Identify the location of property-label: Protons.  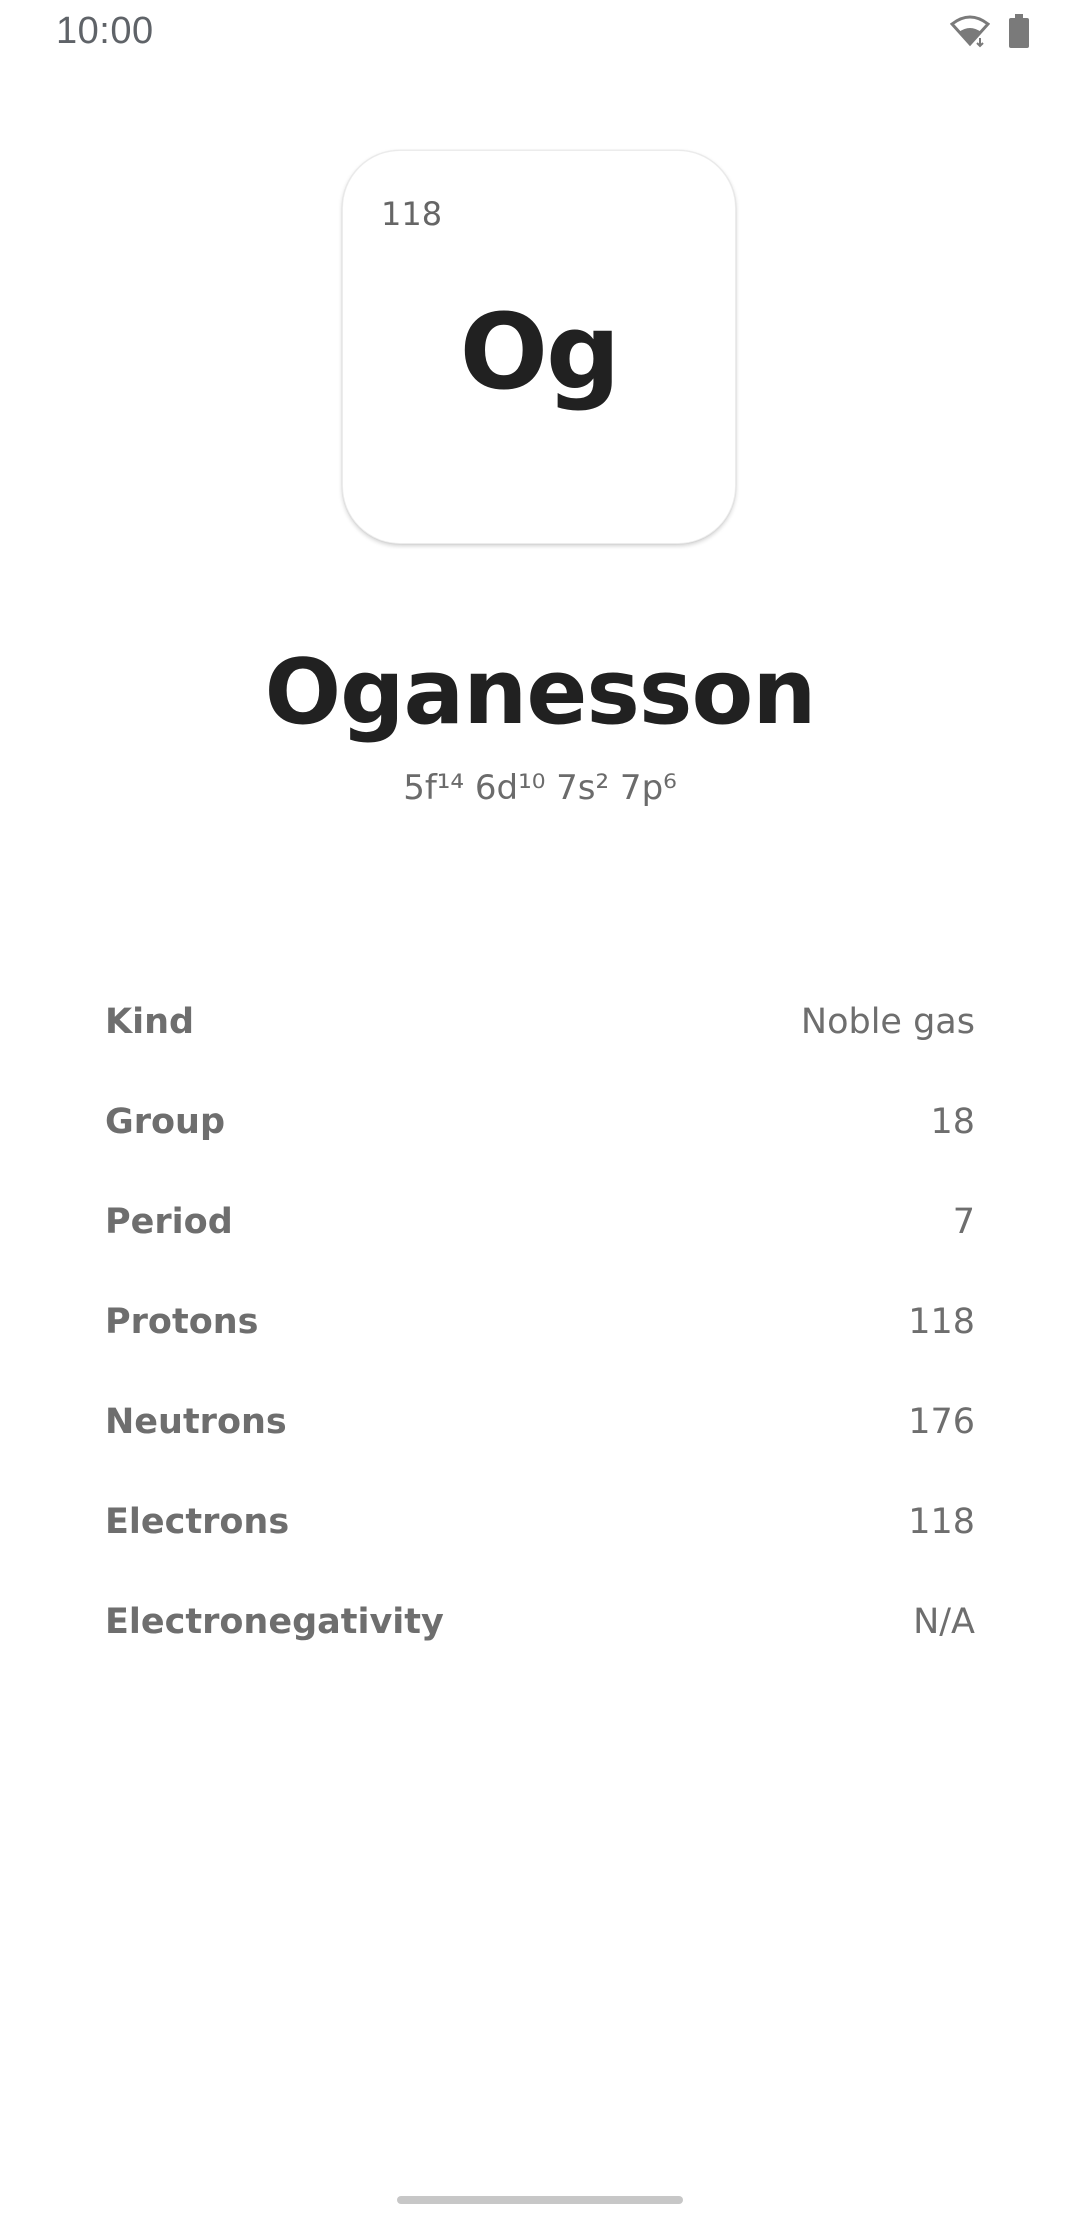
(182, 1322).